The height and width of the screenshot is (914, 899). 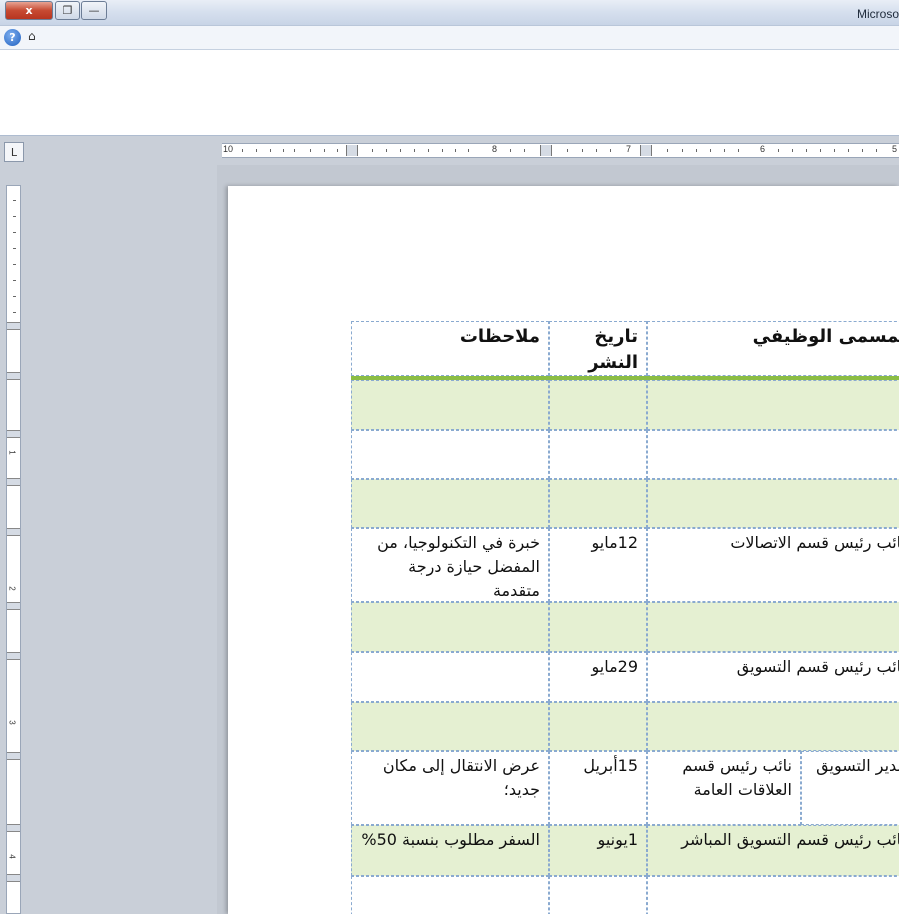 What do you see at coordinates (598, 348) in the screenshot?
I see `header-date: تاريخ النشر` at bounding box center [598, 348].